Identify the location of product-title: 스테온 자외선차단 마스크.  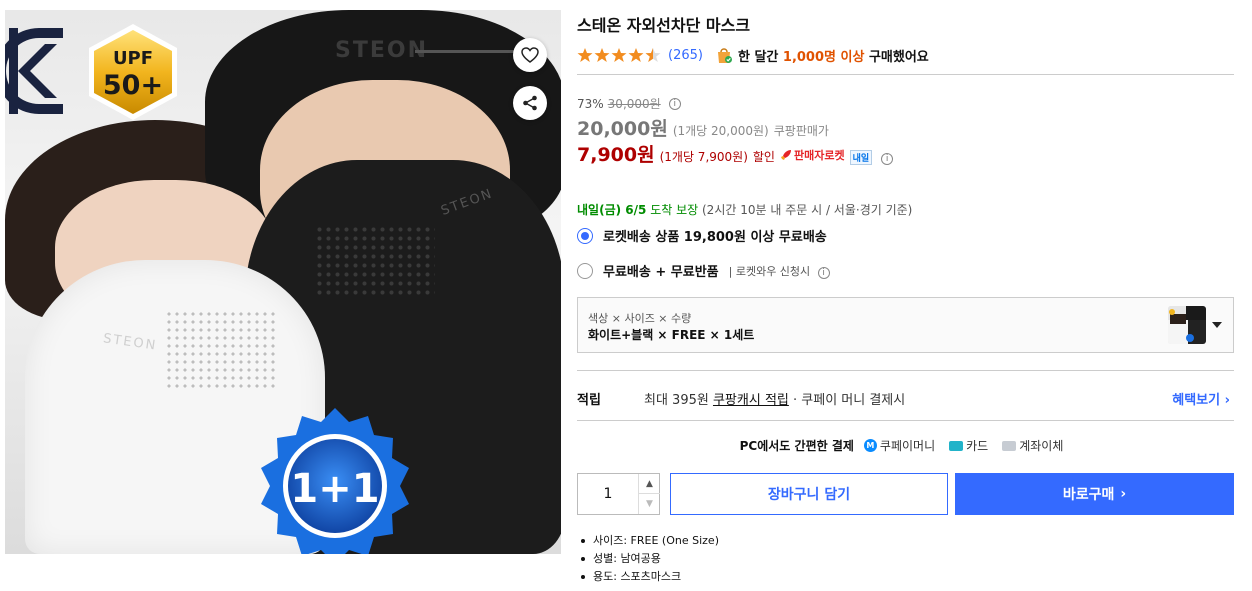
(664, 25).